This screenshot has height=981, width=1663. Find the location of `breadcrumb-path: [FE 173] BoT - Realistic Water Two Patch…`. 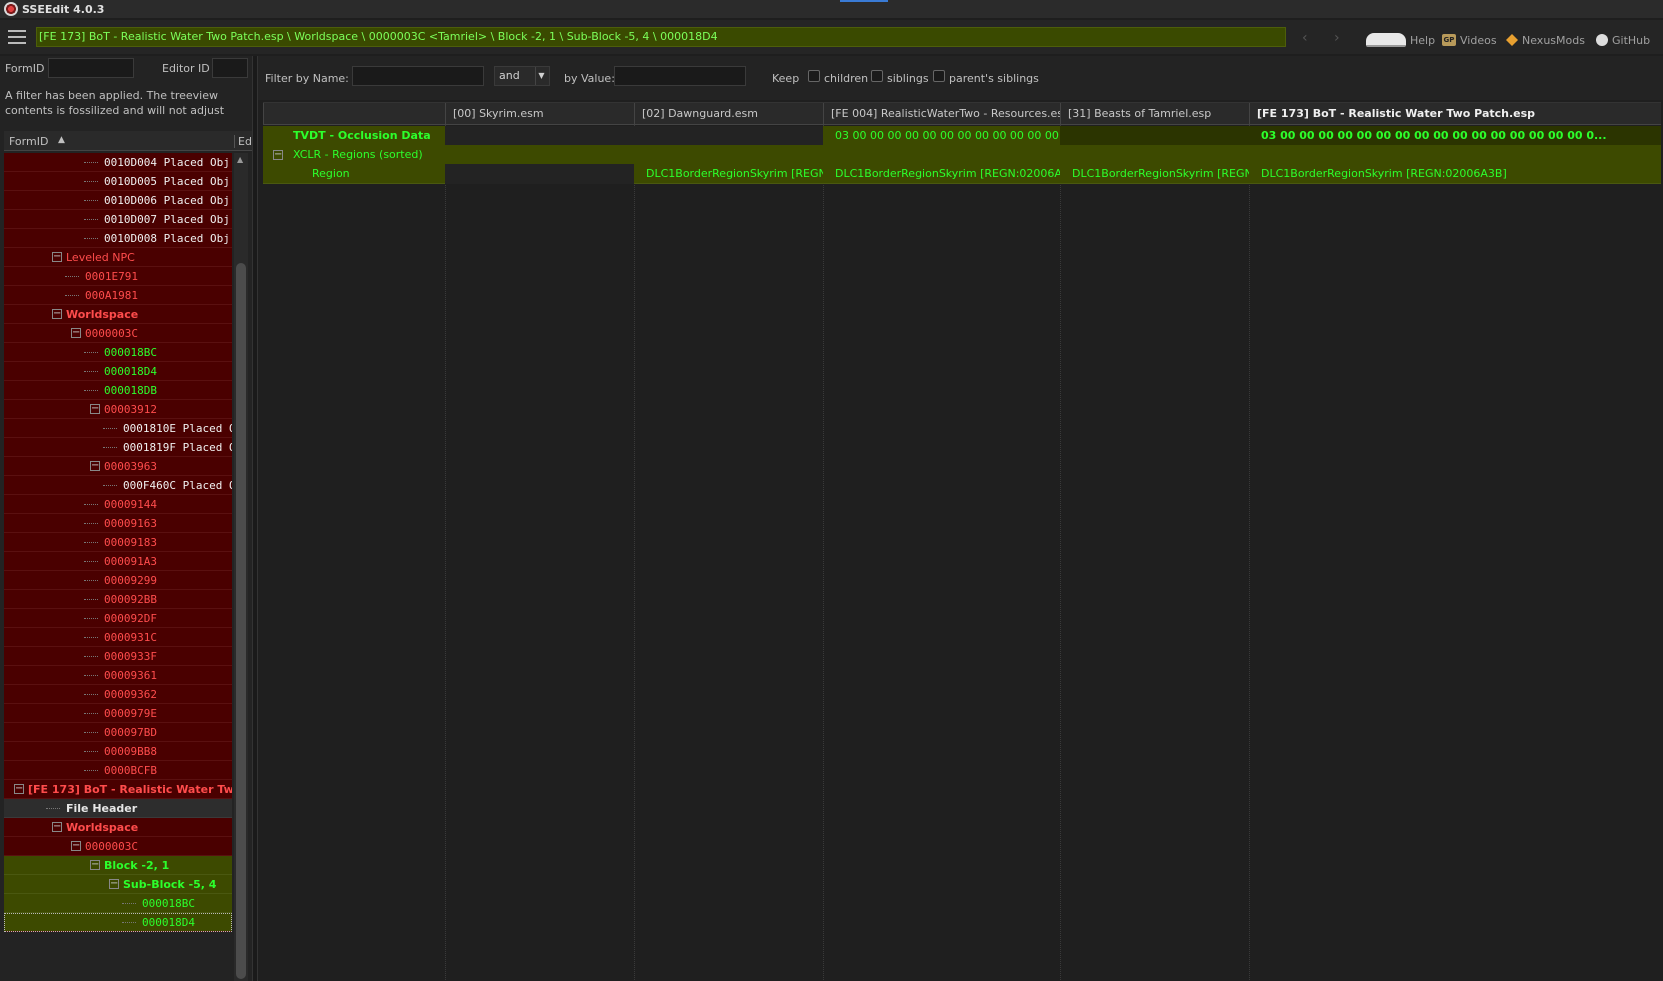

breadcrumb-path: [FE 173] BoT - Realistic Water Two Patch… is located at coordinates (661, 37).